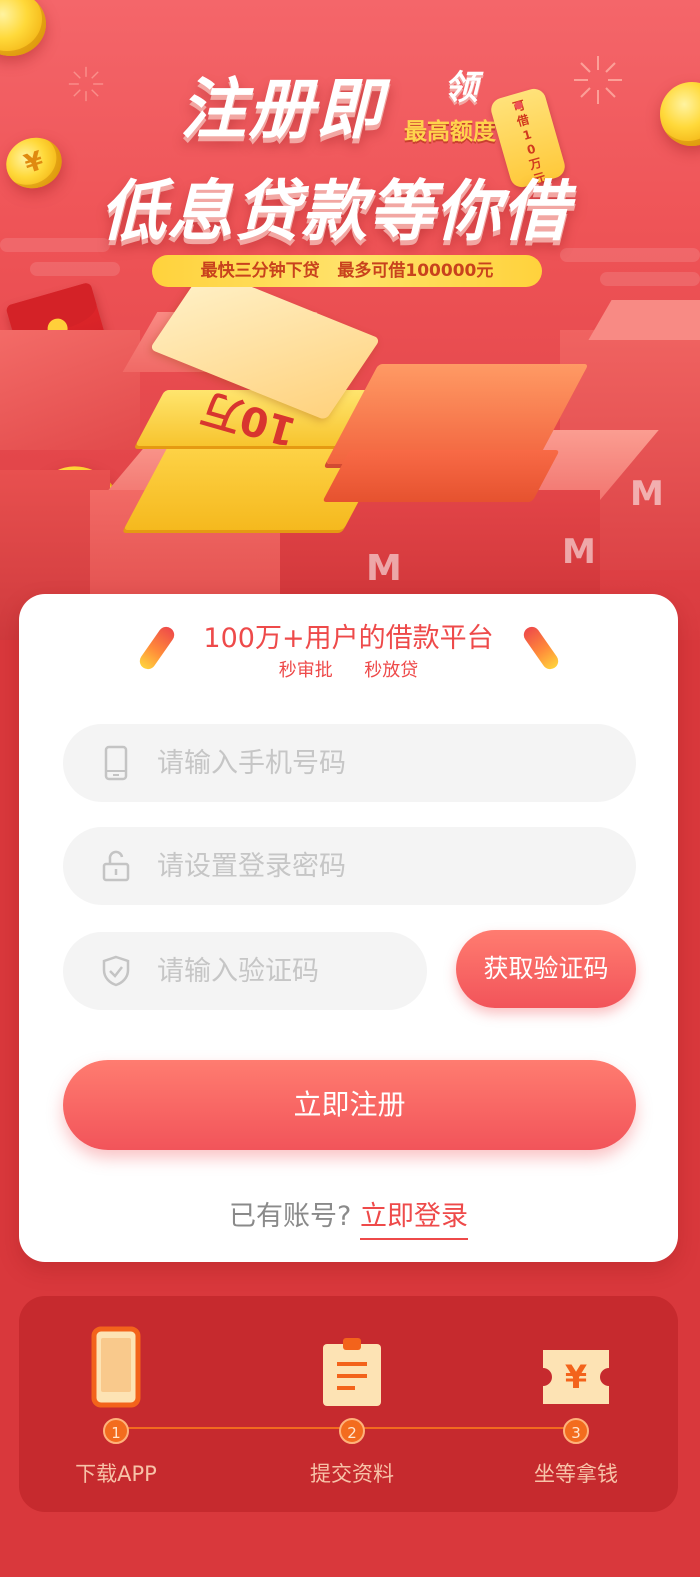 The height and width of the screenshot is (1577, 700). Describe the element at coordinates (413, 1220) in the screenshot. I see `login-link: 立即登录` at that location.